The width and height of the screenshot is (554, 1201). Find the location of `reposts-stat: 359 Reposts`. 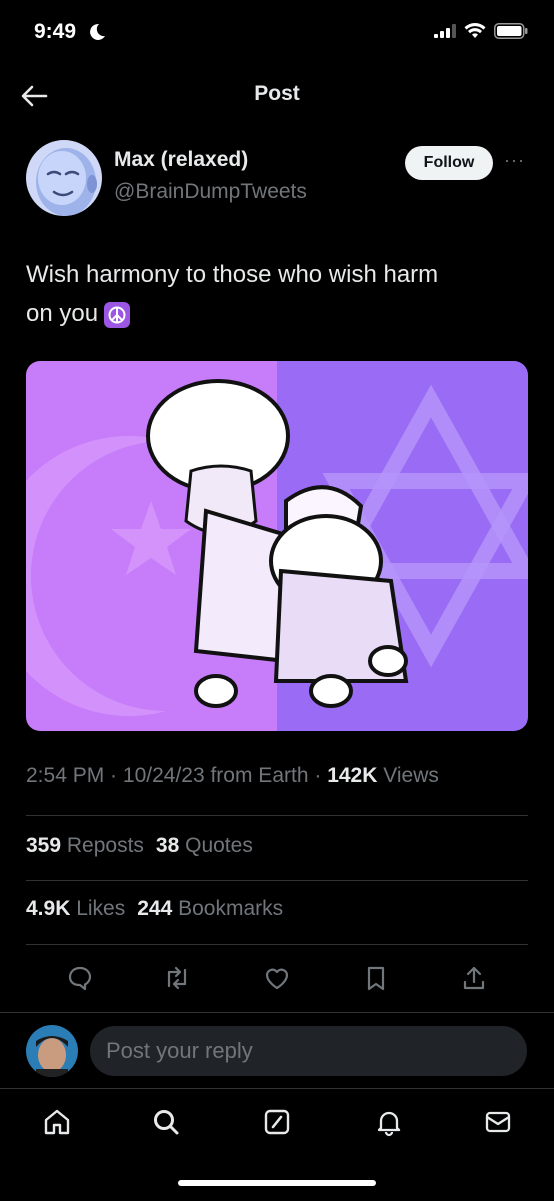

reposts-stat: 359 Reposts is located at coordinates (85, 845).